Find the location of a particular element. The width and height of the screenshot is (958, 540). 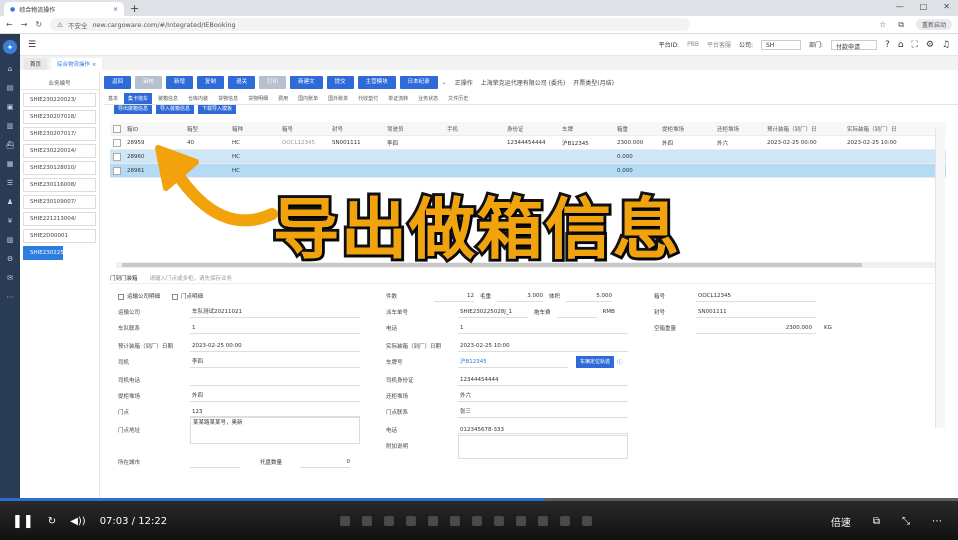

transport-company-field: 车队测试20211021 is located at coordinates (275, 312).